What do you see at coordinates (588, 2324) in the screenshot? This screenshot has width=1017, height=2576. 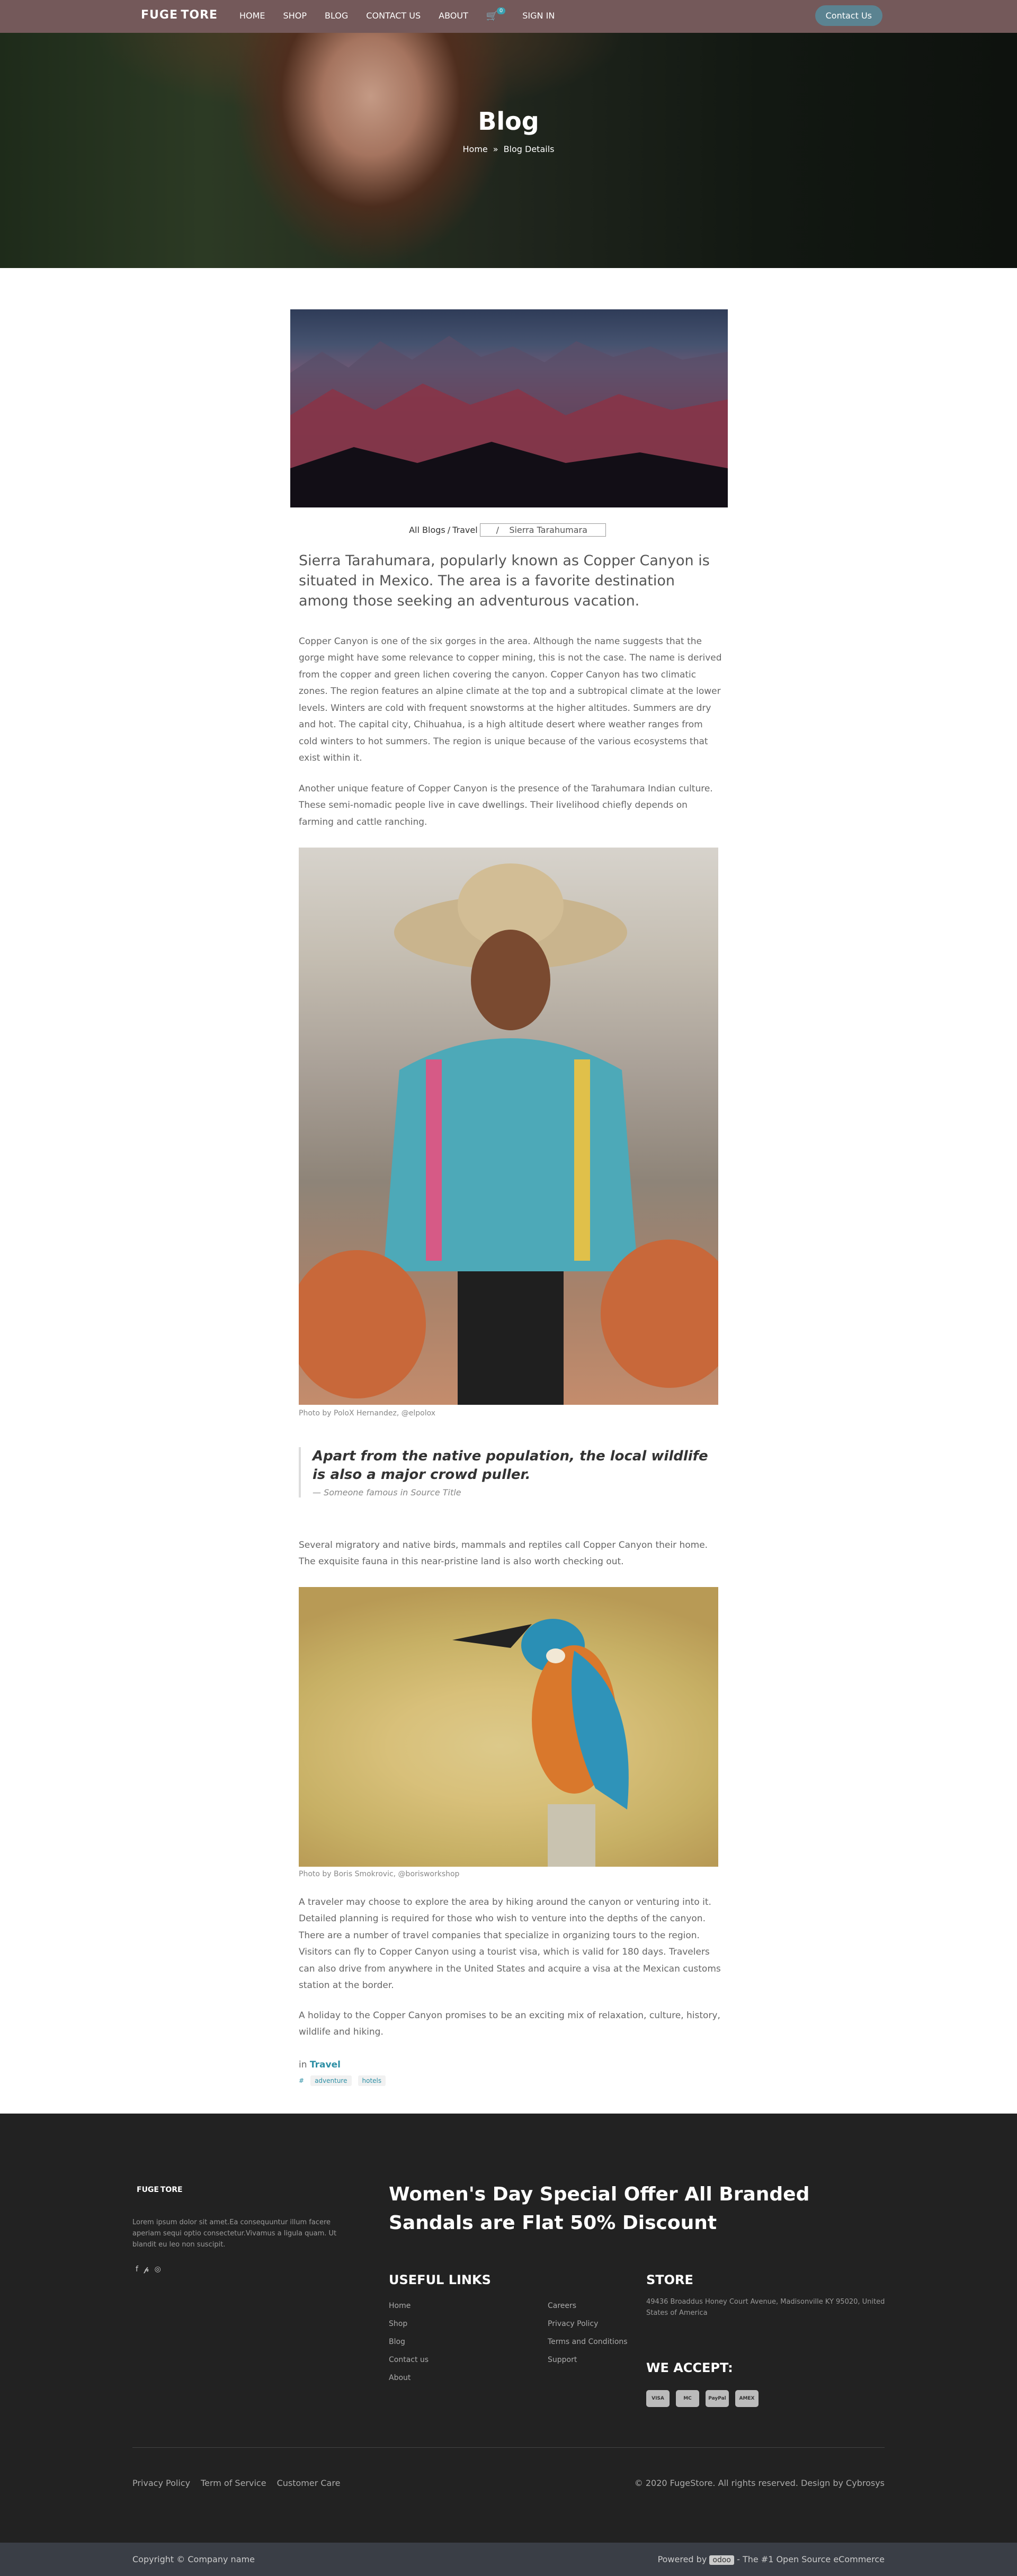 I see `footer-link-privacy: Privacy Policy` at bounding box center [588, 2324].